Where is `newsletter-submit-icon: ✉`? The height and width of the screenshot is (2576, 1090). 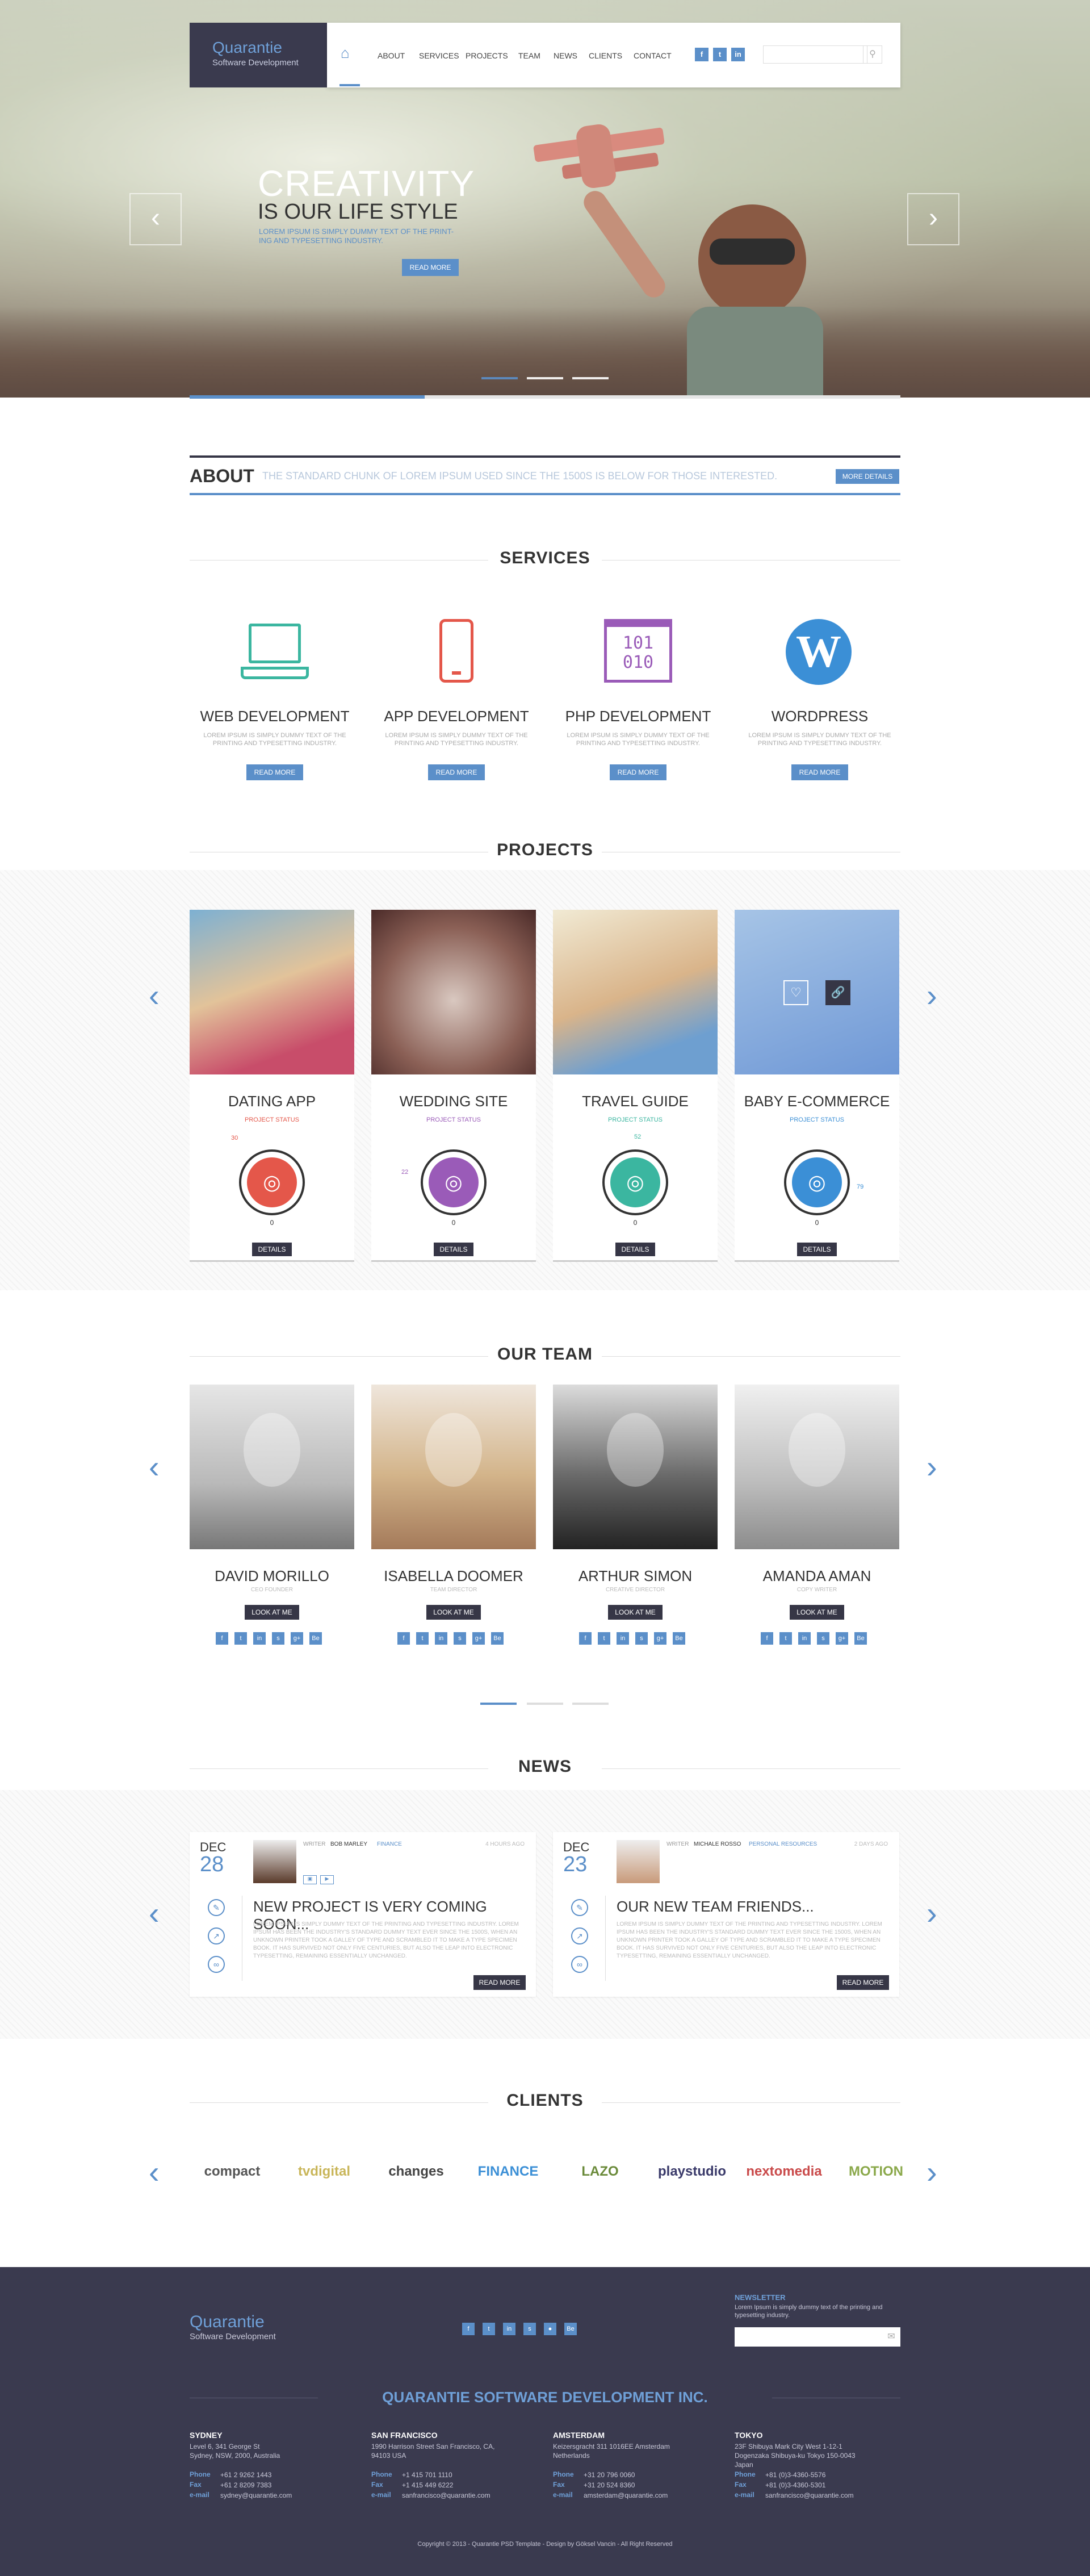 newsletter-submit-icon: ✉ is located at coordinates (891, 2337).